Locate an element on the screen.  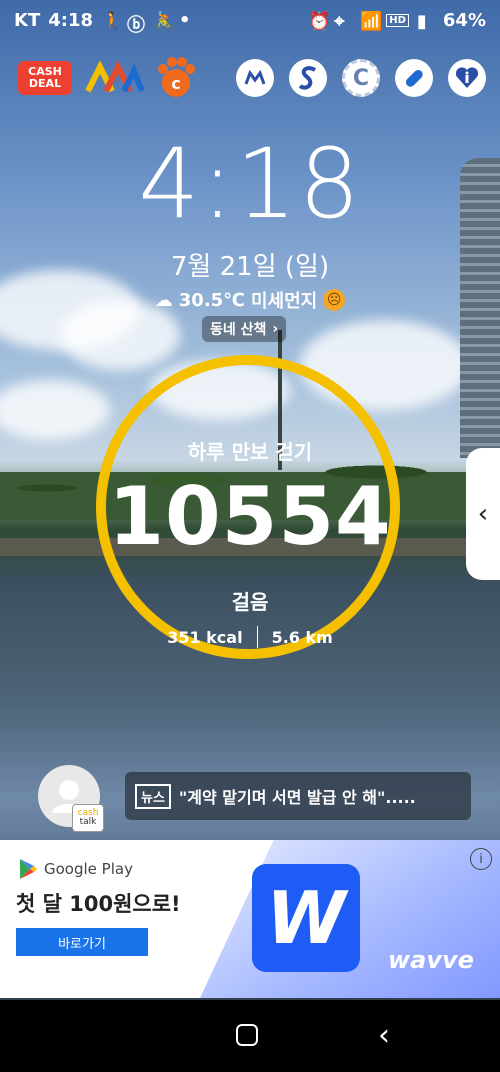
pedometer-stats: 351 kcal 5.6 km is located at coordinates (250, 637).